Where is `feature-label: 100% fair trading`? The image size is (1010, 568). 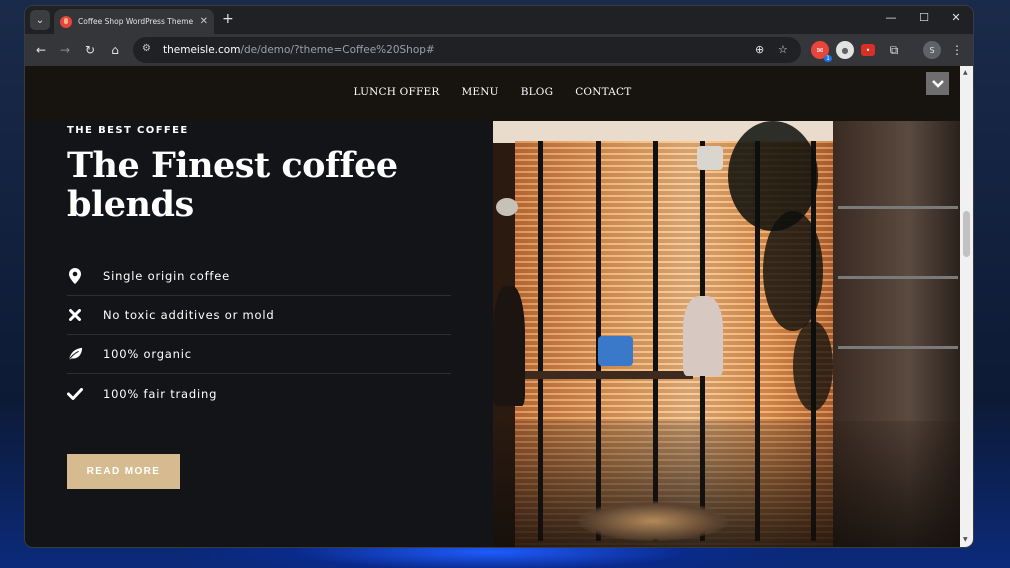 feature-label: 100% fair trading is located at coordinates (160, 393).